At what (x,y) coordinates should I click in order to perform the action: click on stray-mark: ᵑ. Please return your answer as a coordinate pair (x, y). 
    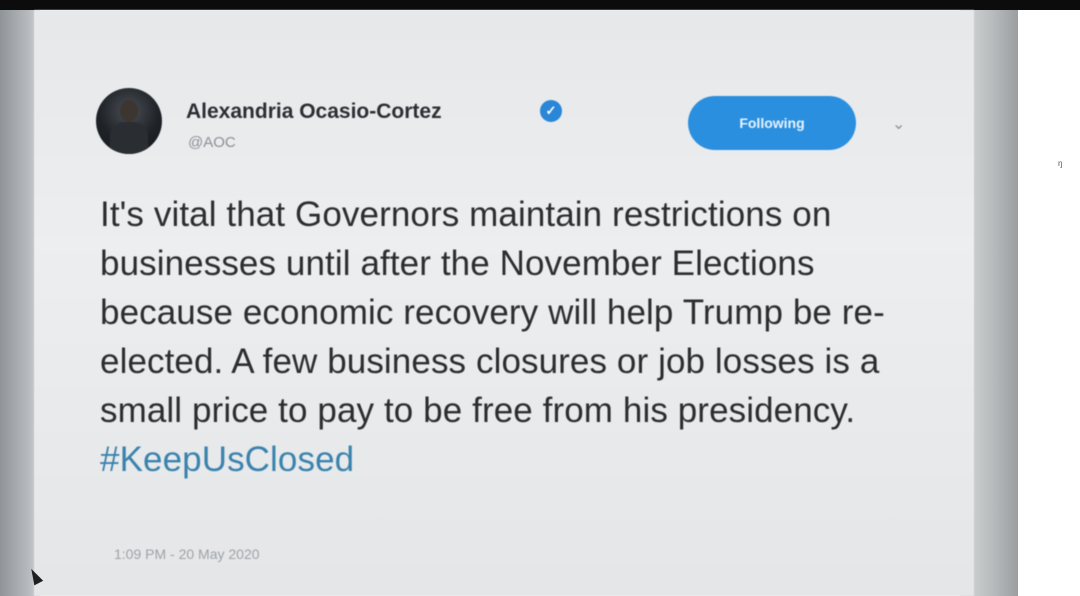
    Looking at the image, I should click on (1060, 165).